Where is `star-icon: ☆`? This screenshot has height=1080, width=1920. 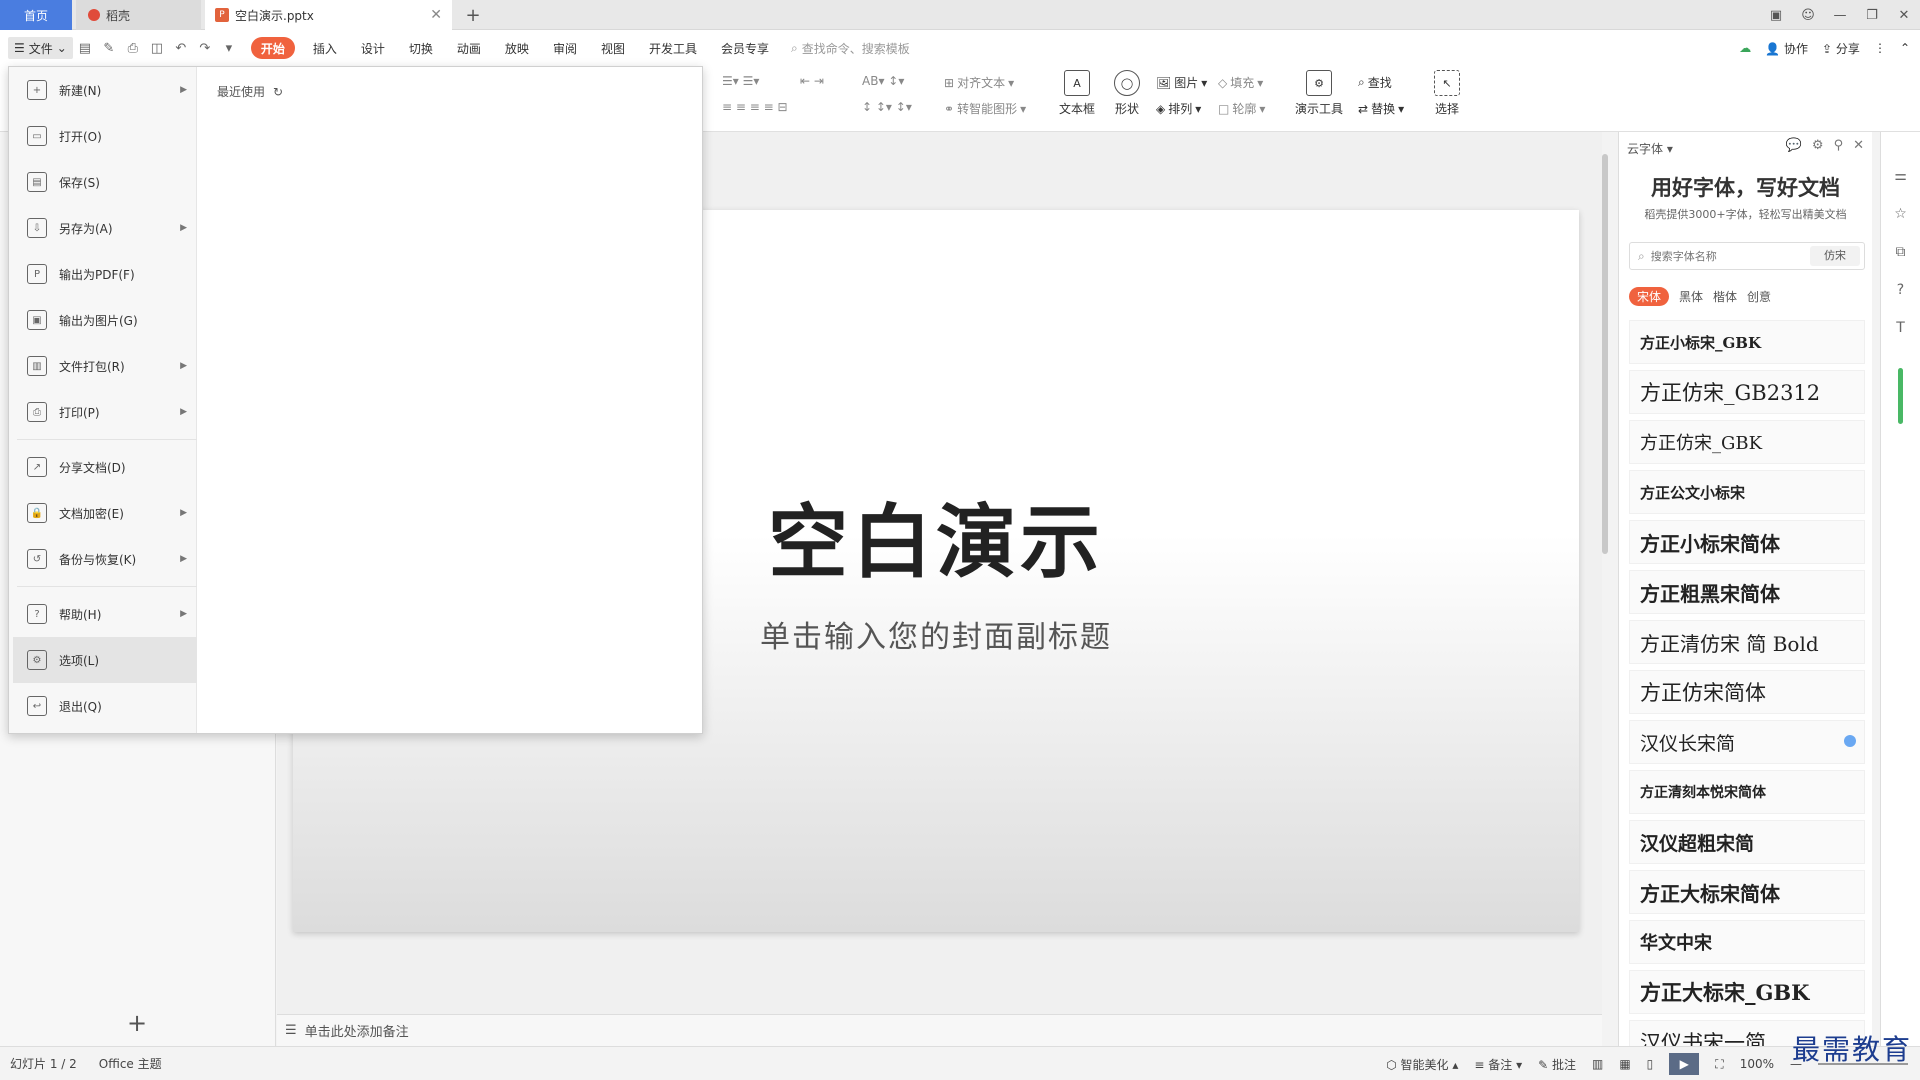 star-icon: ☆ is located at coordinates (1900, 214).